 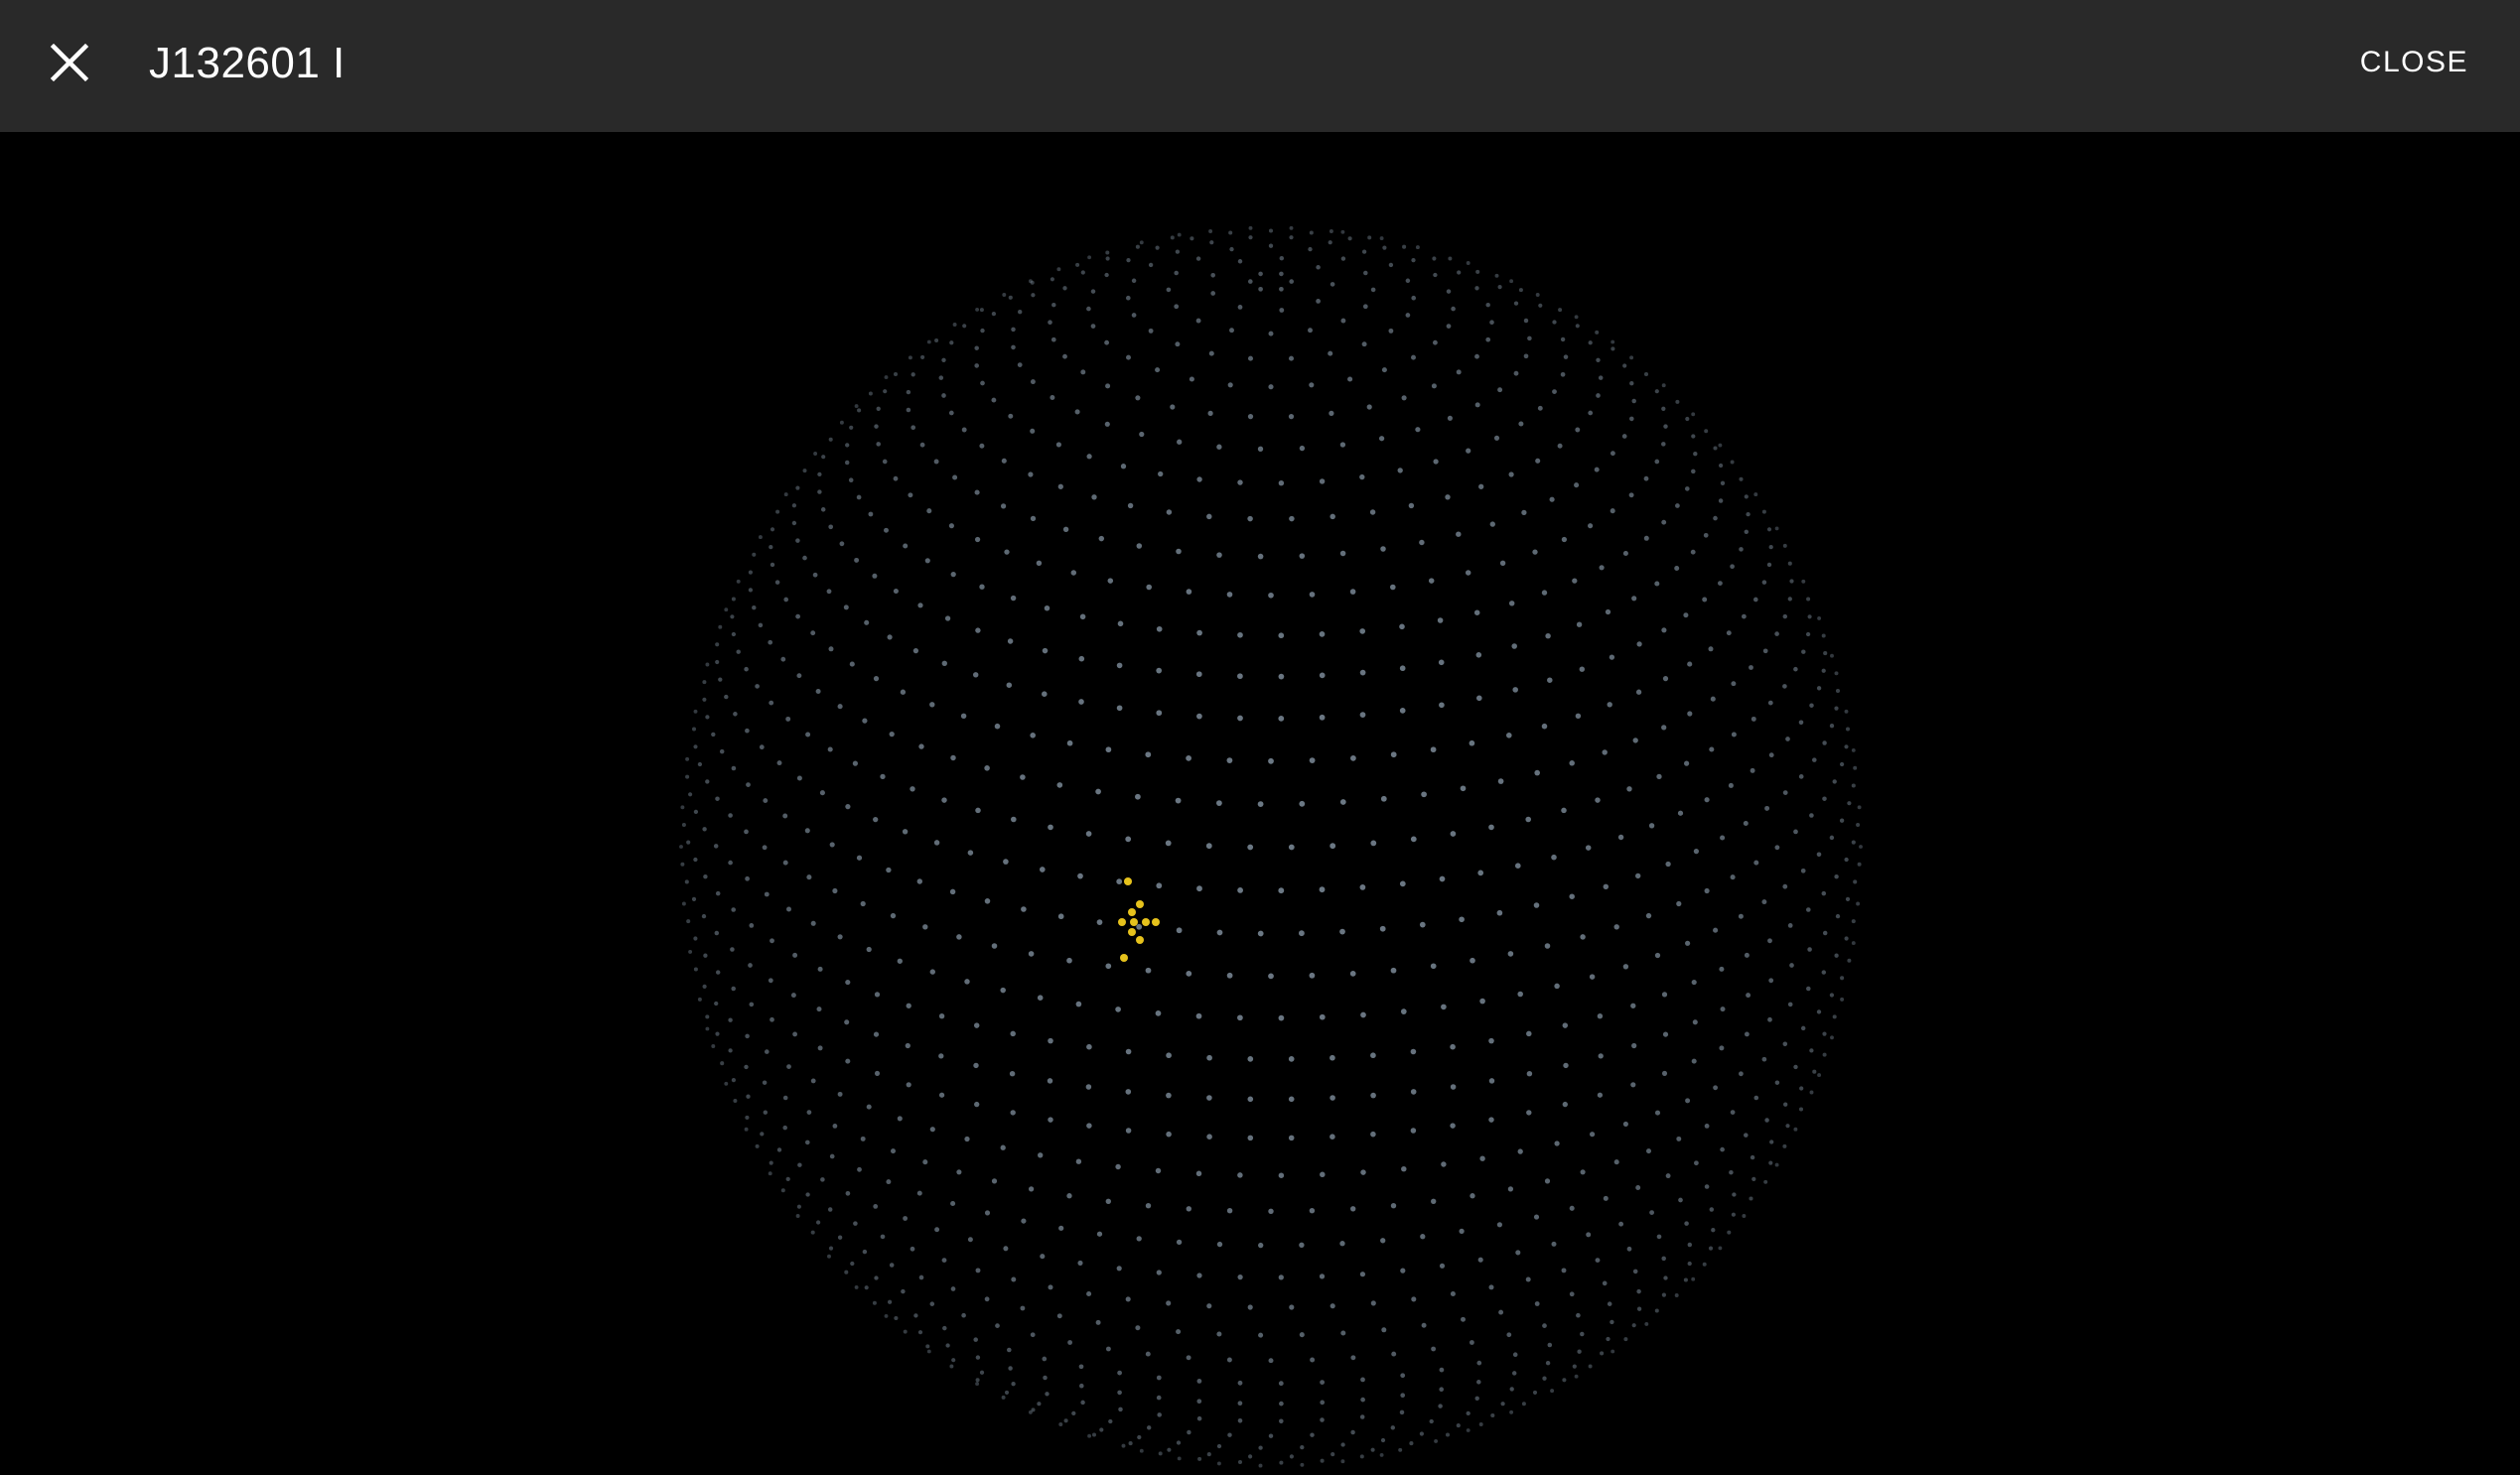 I want to click on arrow-left-icon, so click(x=1139, y=920).